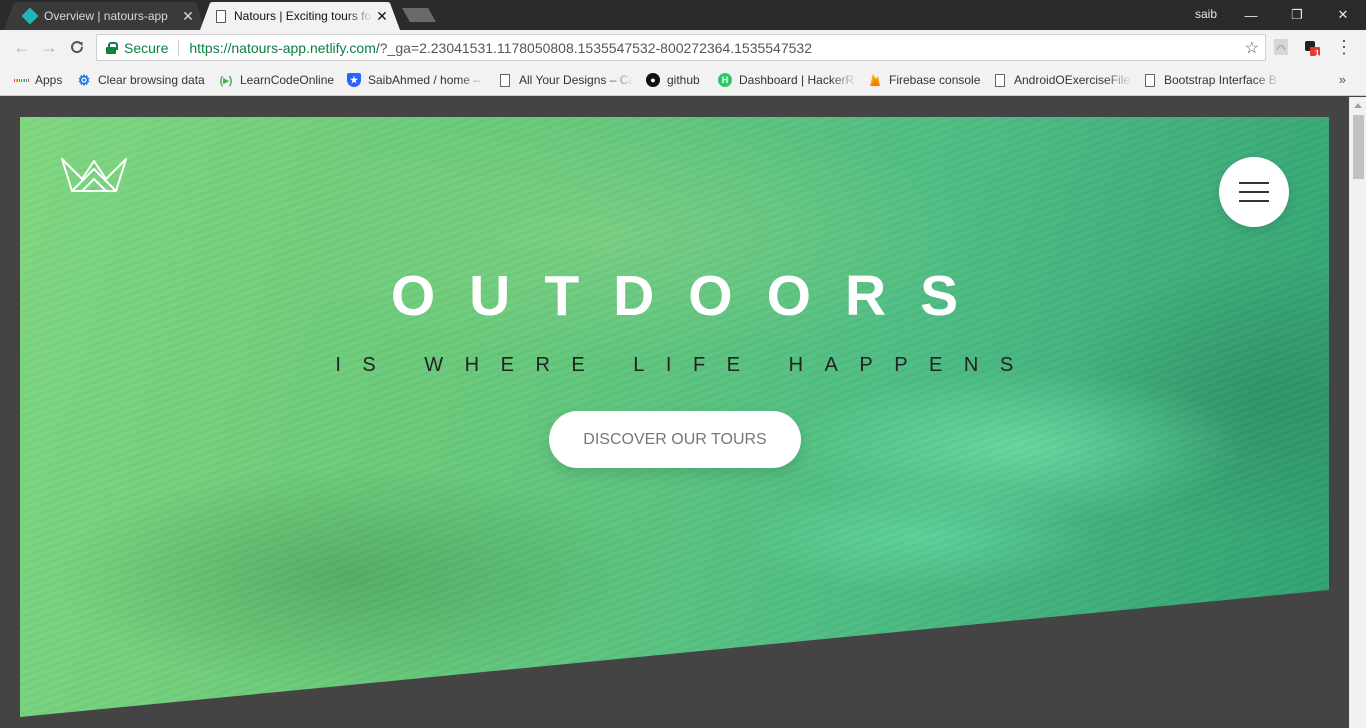  I want to click on bookmark-label: Firebase console, so click(935, 80).